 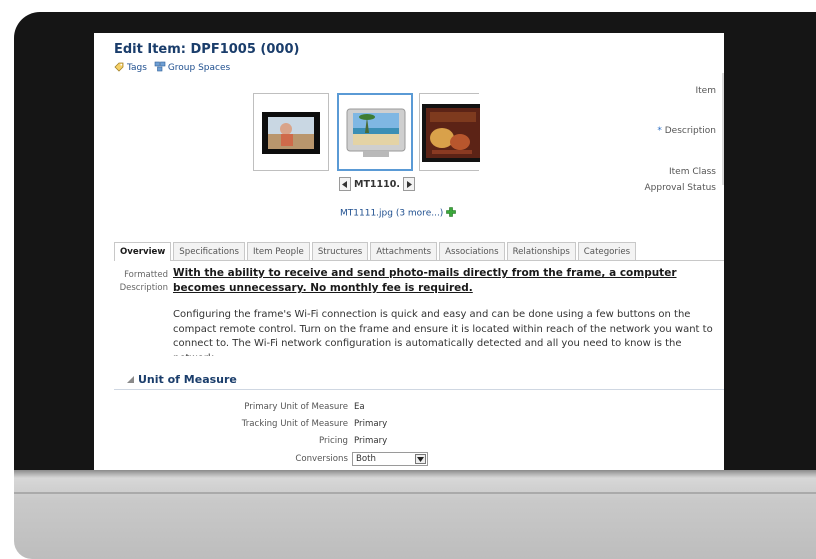 What do you see at coordinates (199, 68) in the screenshot?
I see `group-spaces-link: Group Spaces` at bounding box center [199, 68].